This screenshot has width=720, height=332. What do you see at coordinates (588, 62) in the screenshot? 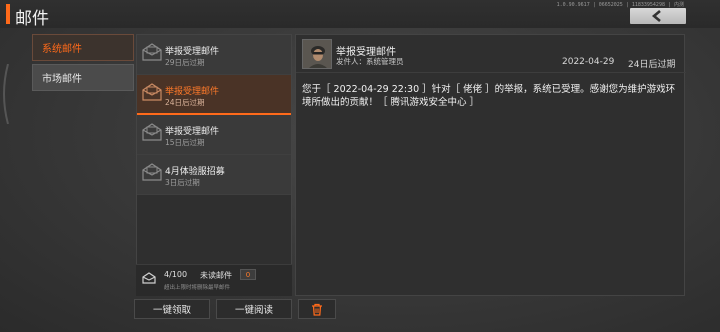
I see `mail-date: 2022-04-29` at bounding box center [588, 62].